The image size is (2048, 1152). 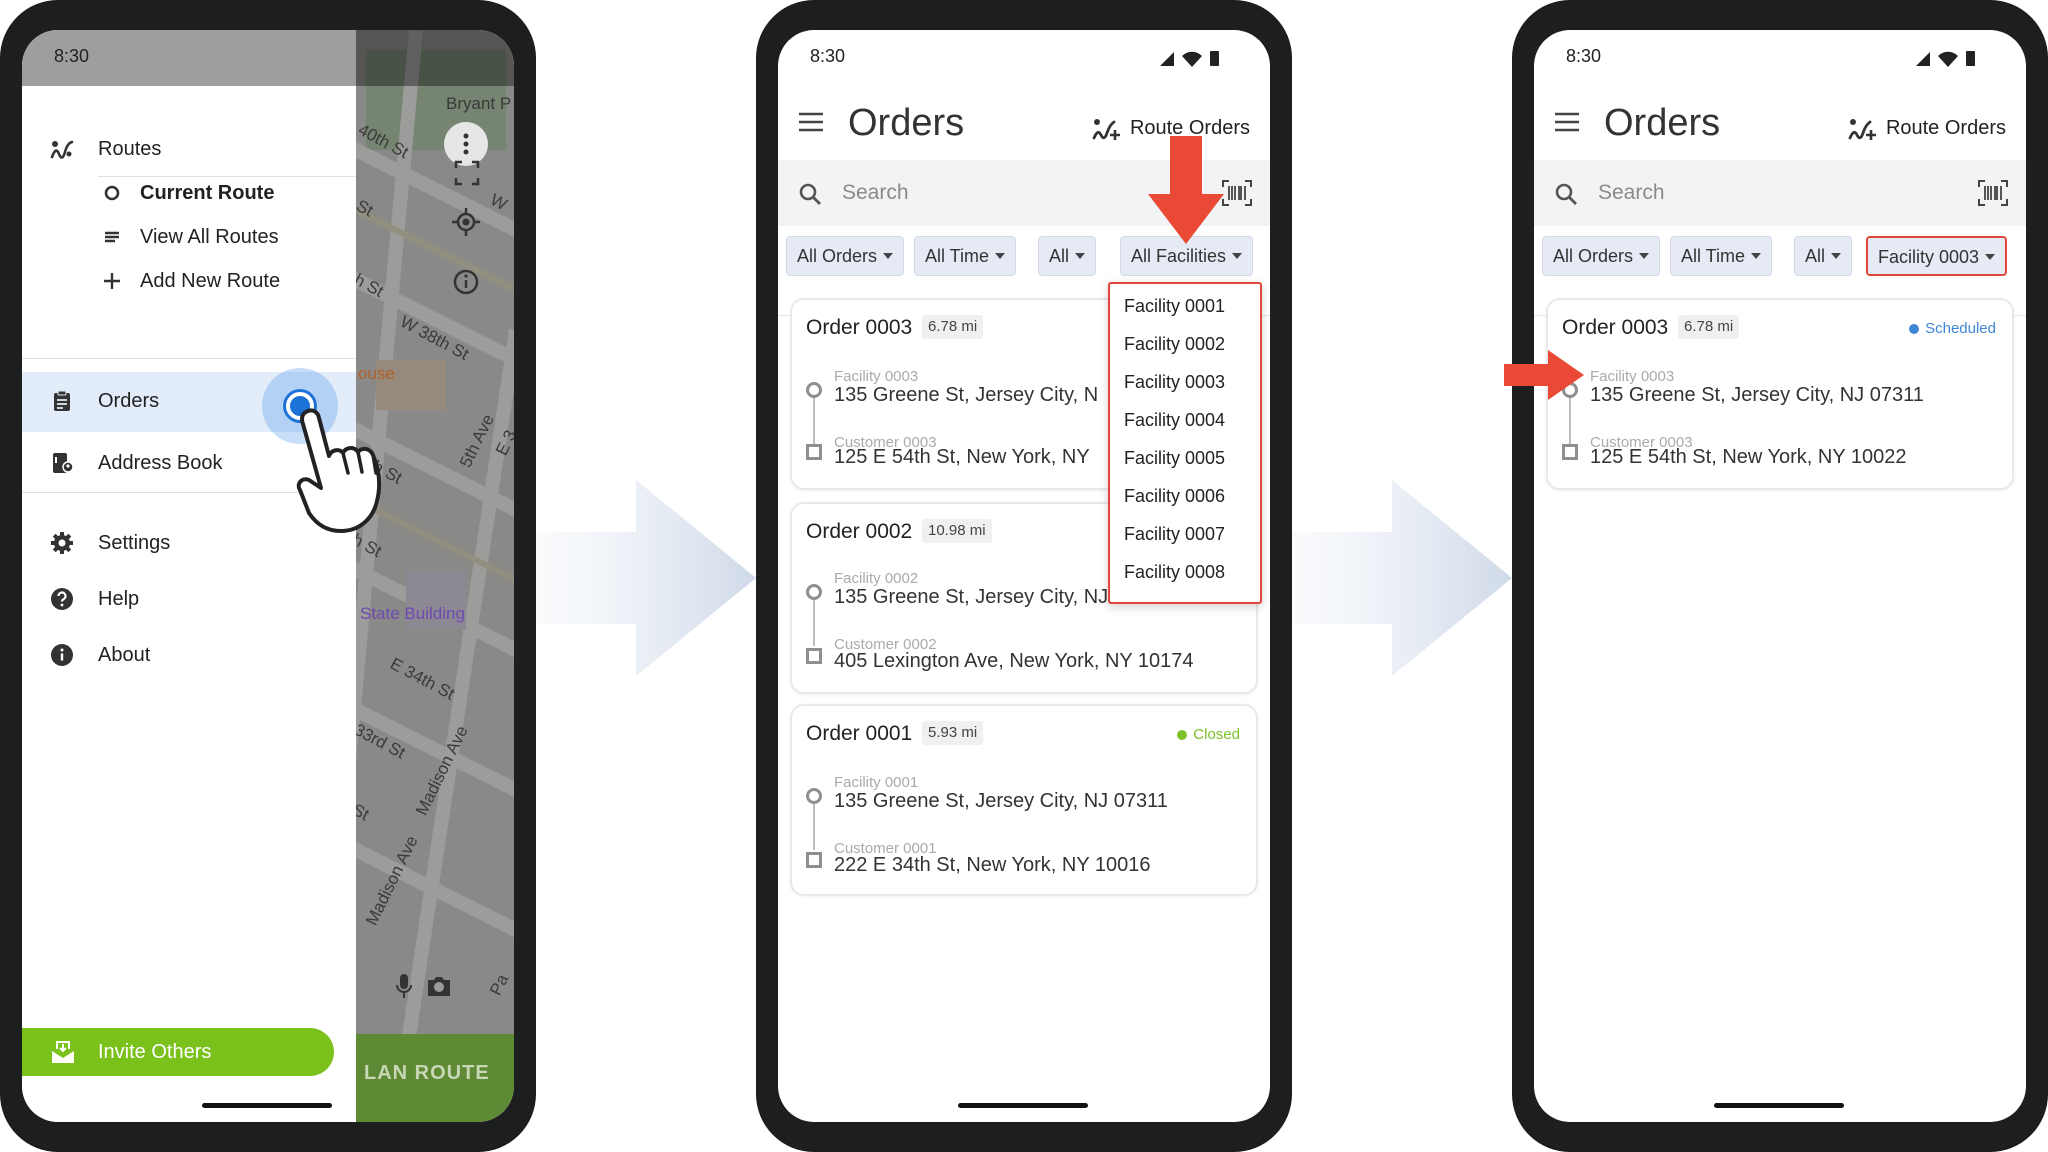 I want to click on drawer-item-label: View All Routes, so click(x=209, y=237).